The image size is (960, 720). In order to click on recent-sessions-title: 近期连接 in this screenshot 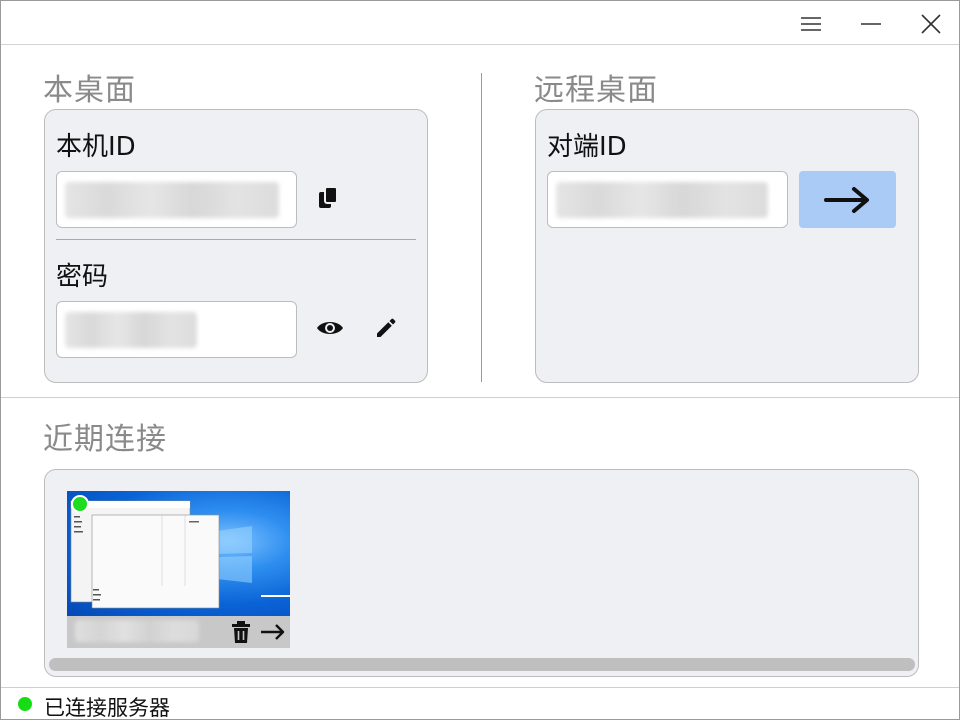, I will do `click(105, 439)`.